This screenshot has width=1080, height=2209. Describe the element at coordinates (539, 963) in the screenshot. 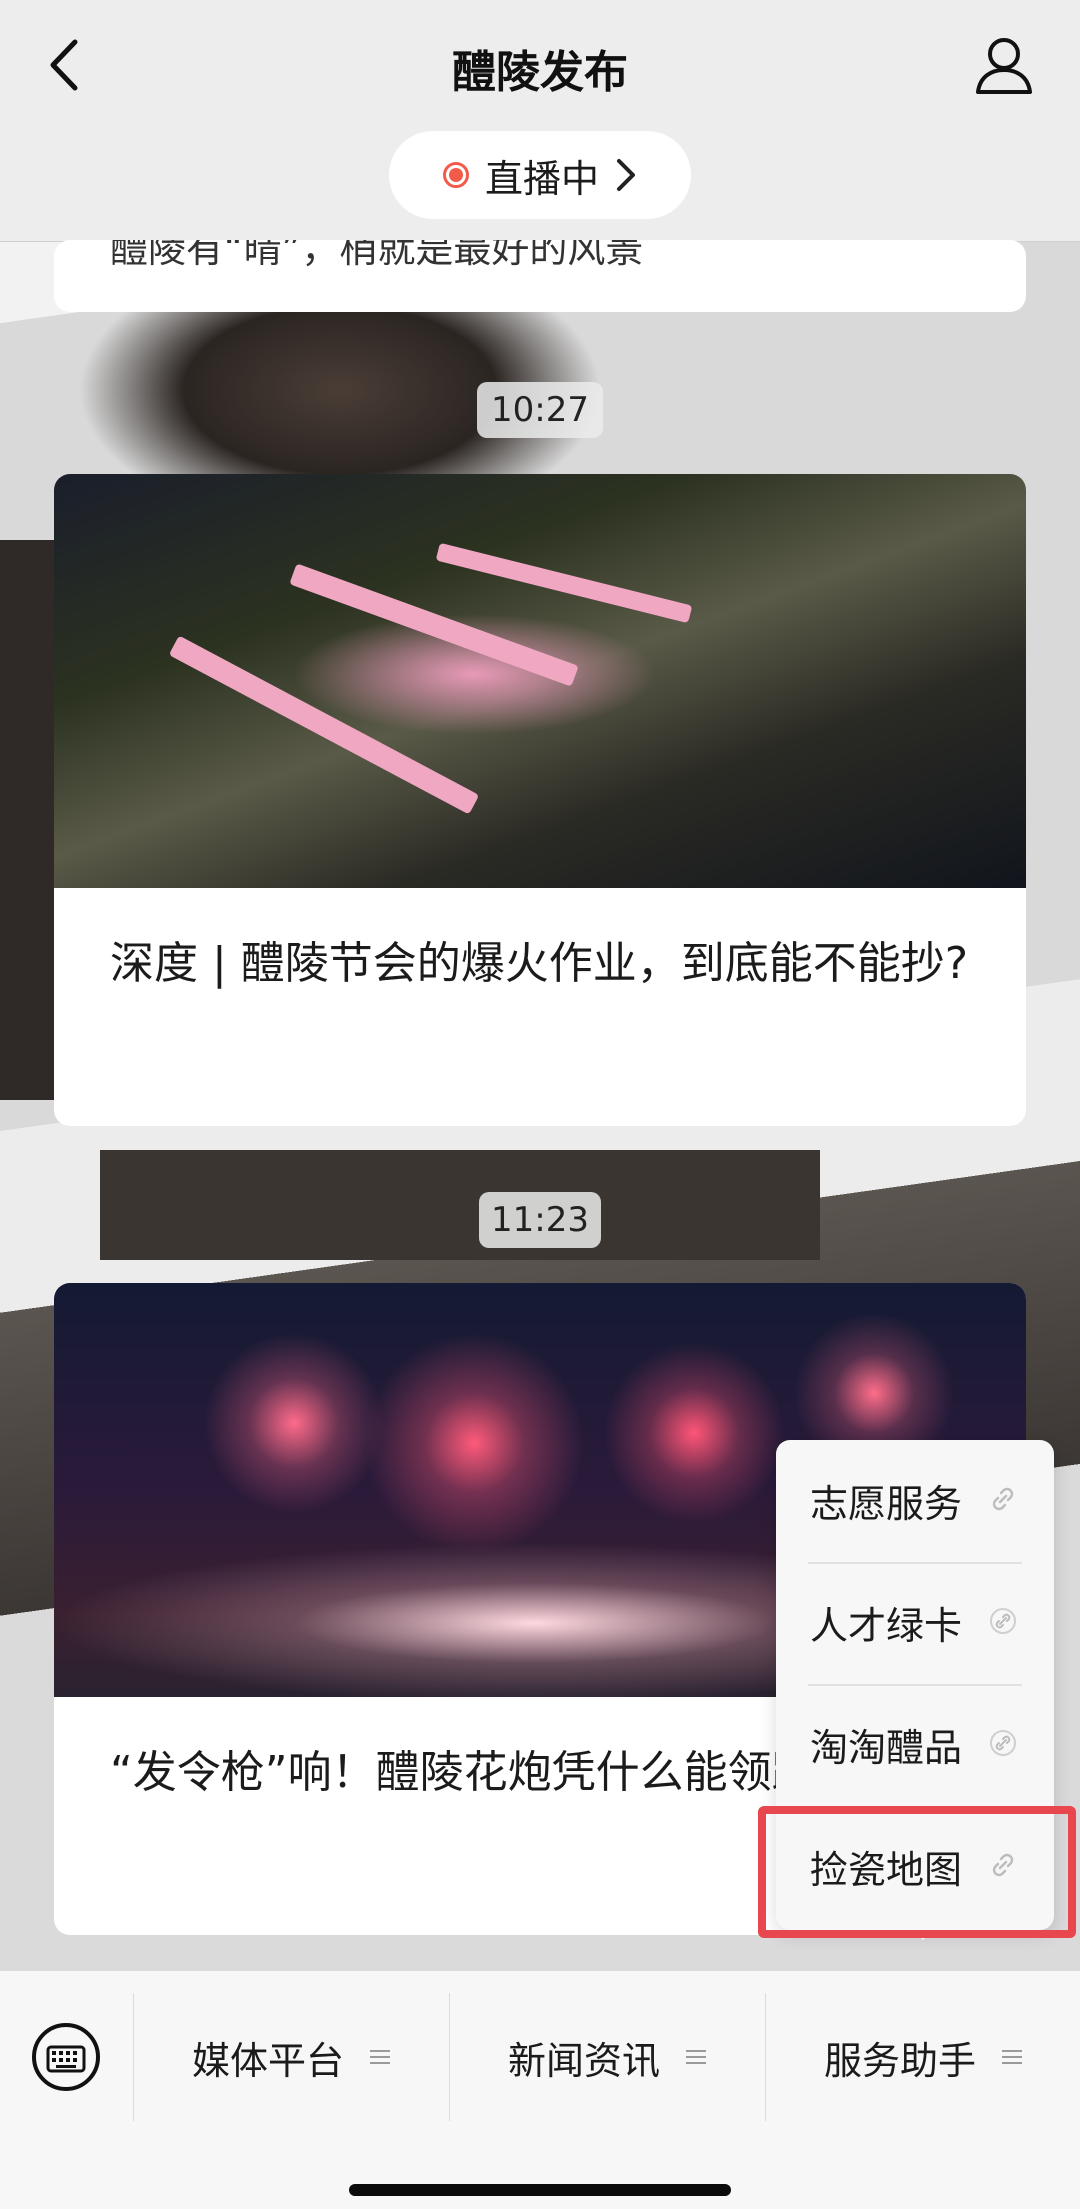

I see `article-title: 深度 | 醴陵节会的爆火作业，到底能不能抄?` at that location.